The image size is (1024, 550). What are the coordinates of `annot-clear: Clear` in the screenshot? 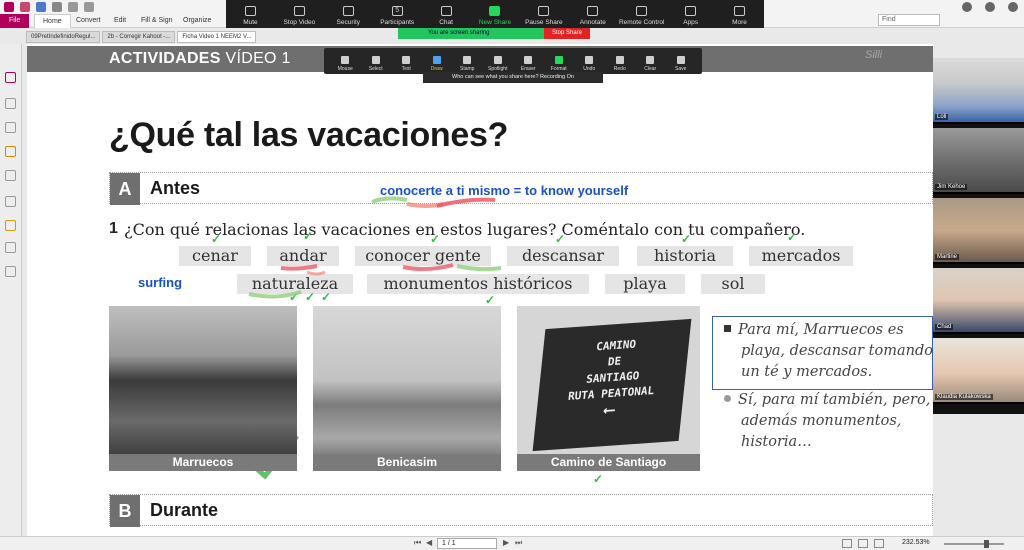 It's located at (650, 61).